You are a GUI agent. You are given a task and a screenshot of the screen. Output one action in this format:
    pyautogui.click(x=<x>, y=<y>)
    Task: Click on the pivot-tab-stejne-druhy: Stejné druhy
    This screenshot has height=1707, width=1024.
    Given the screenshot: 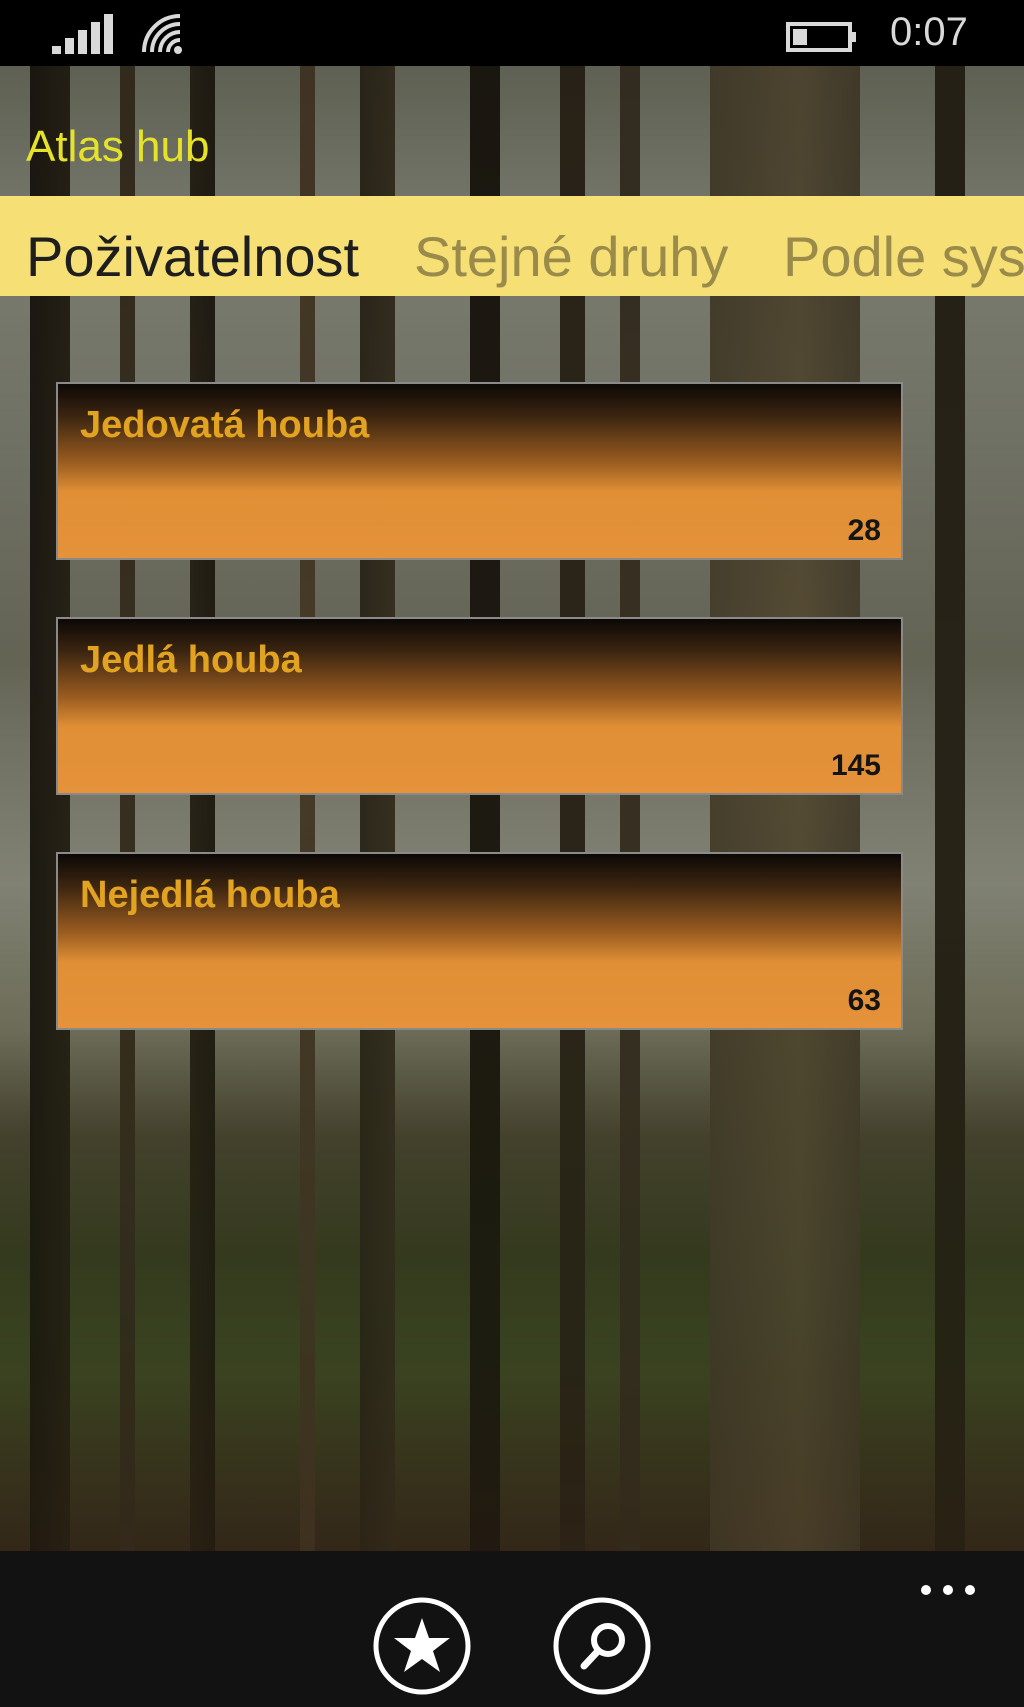 What is the action you would take?
    pyautogui.click(x=571, y=256)
    